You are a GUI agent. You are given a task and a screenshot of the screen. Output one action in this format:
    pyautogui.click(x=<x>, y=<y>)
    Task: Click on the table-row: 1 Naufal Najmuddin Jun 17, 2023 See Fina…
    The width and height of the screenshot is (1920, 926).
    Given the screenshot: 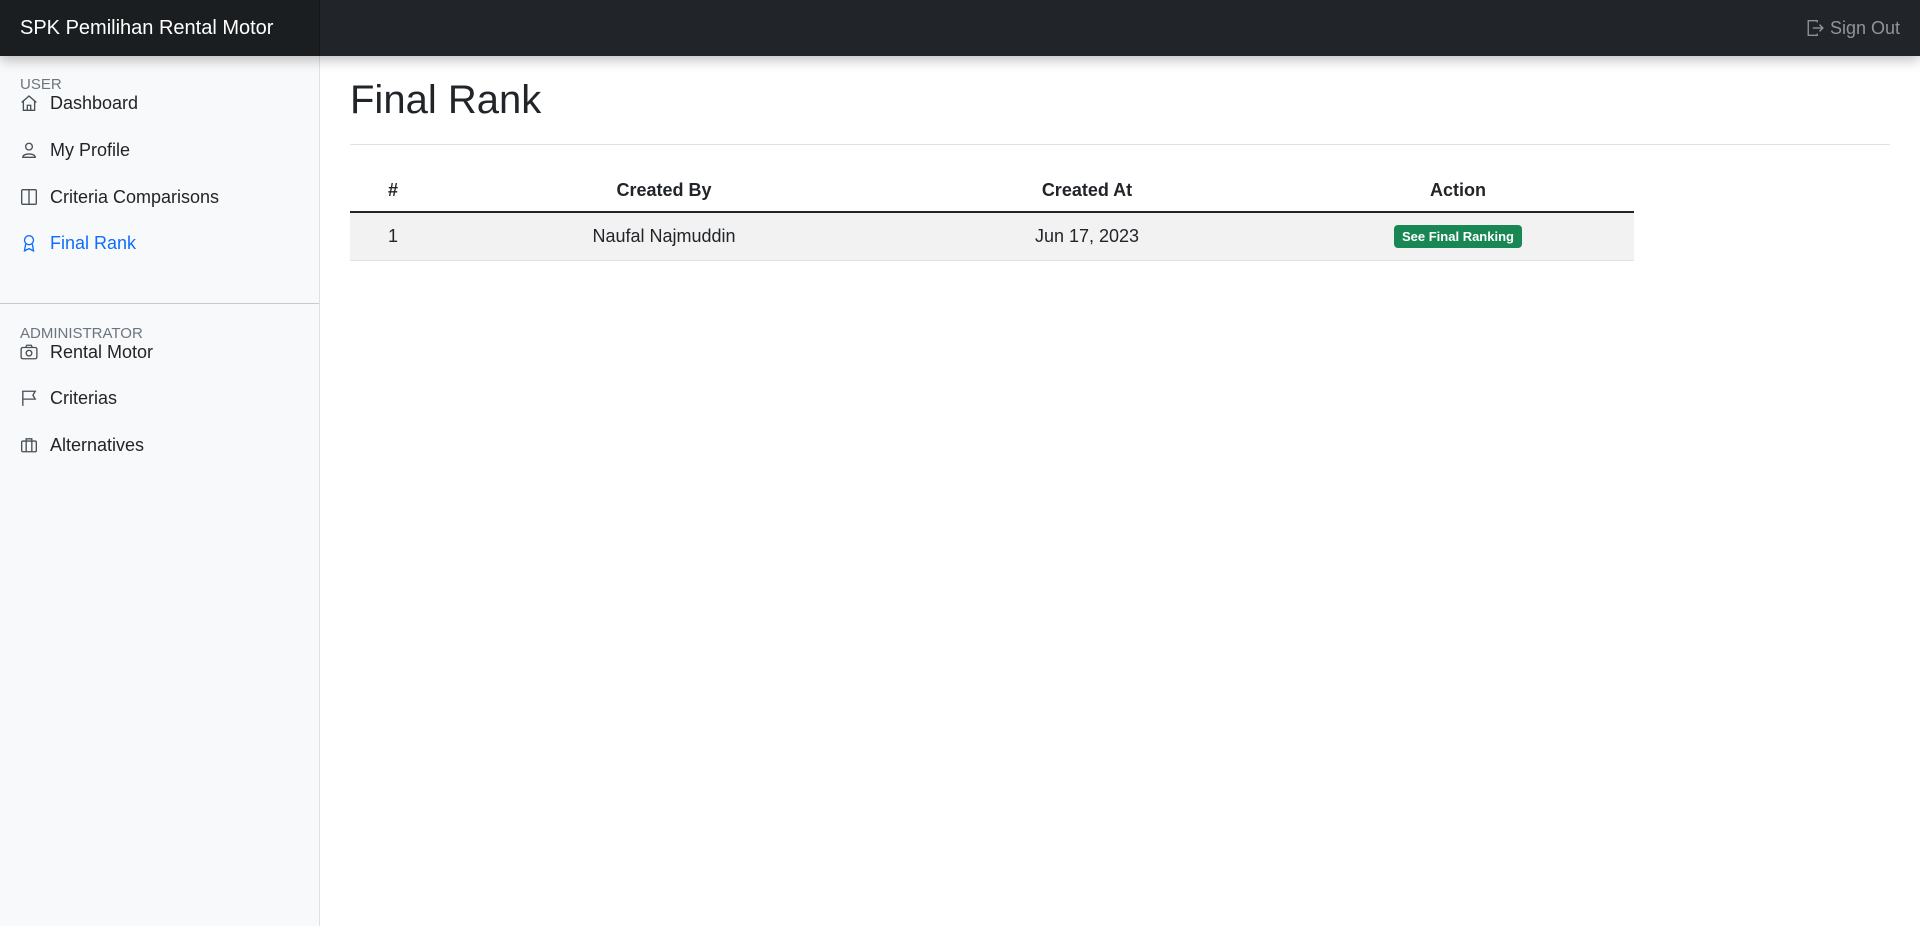 What is the action you would take?
    pyautogui.click(x=992, y=236)
    